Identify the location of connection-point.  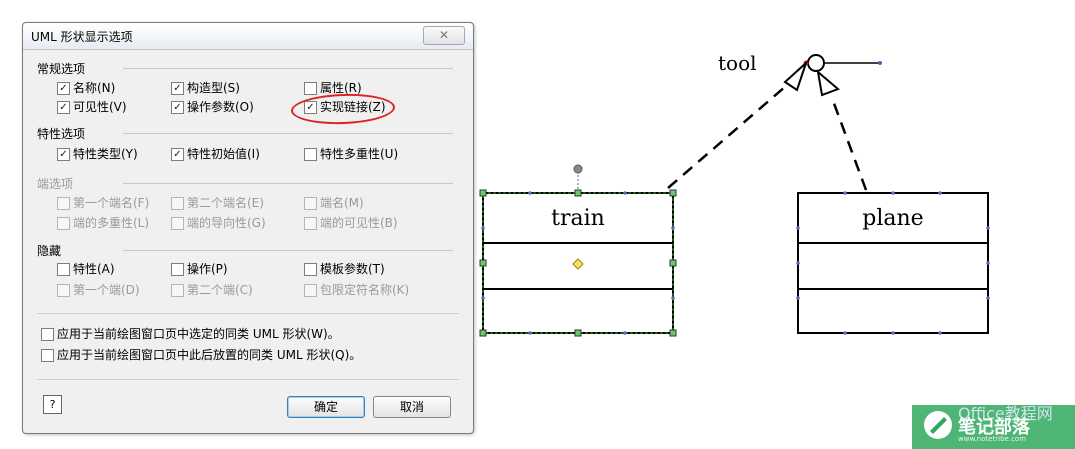
(880, 63).